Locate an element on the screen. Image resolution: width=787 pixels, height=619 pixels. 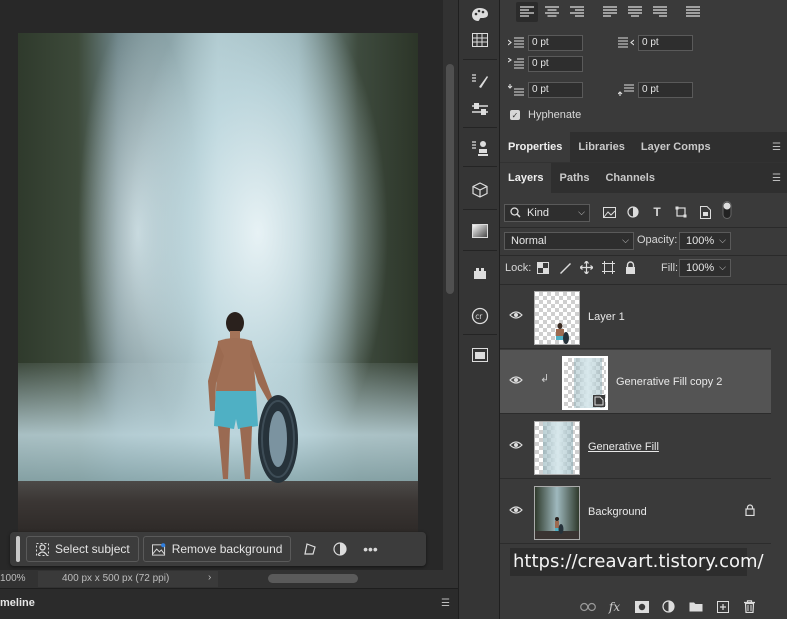
slider-adjust-icon is located at coordinates (480, 109).